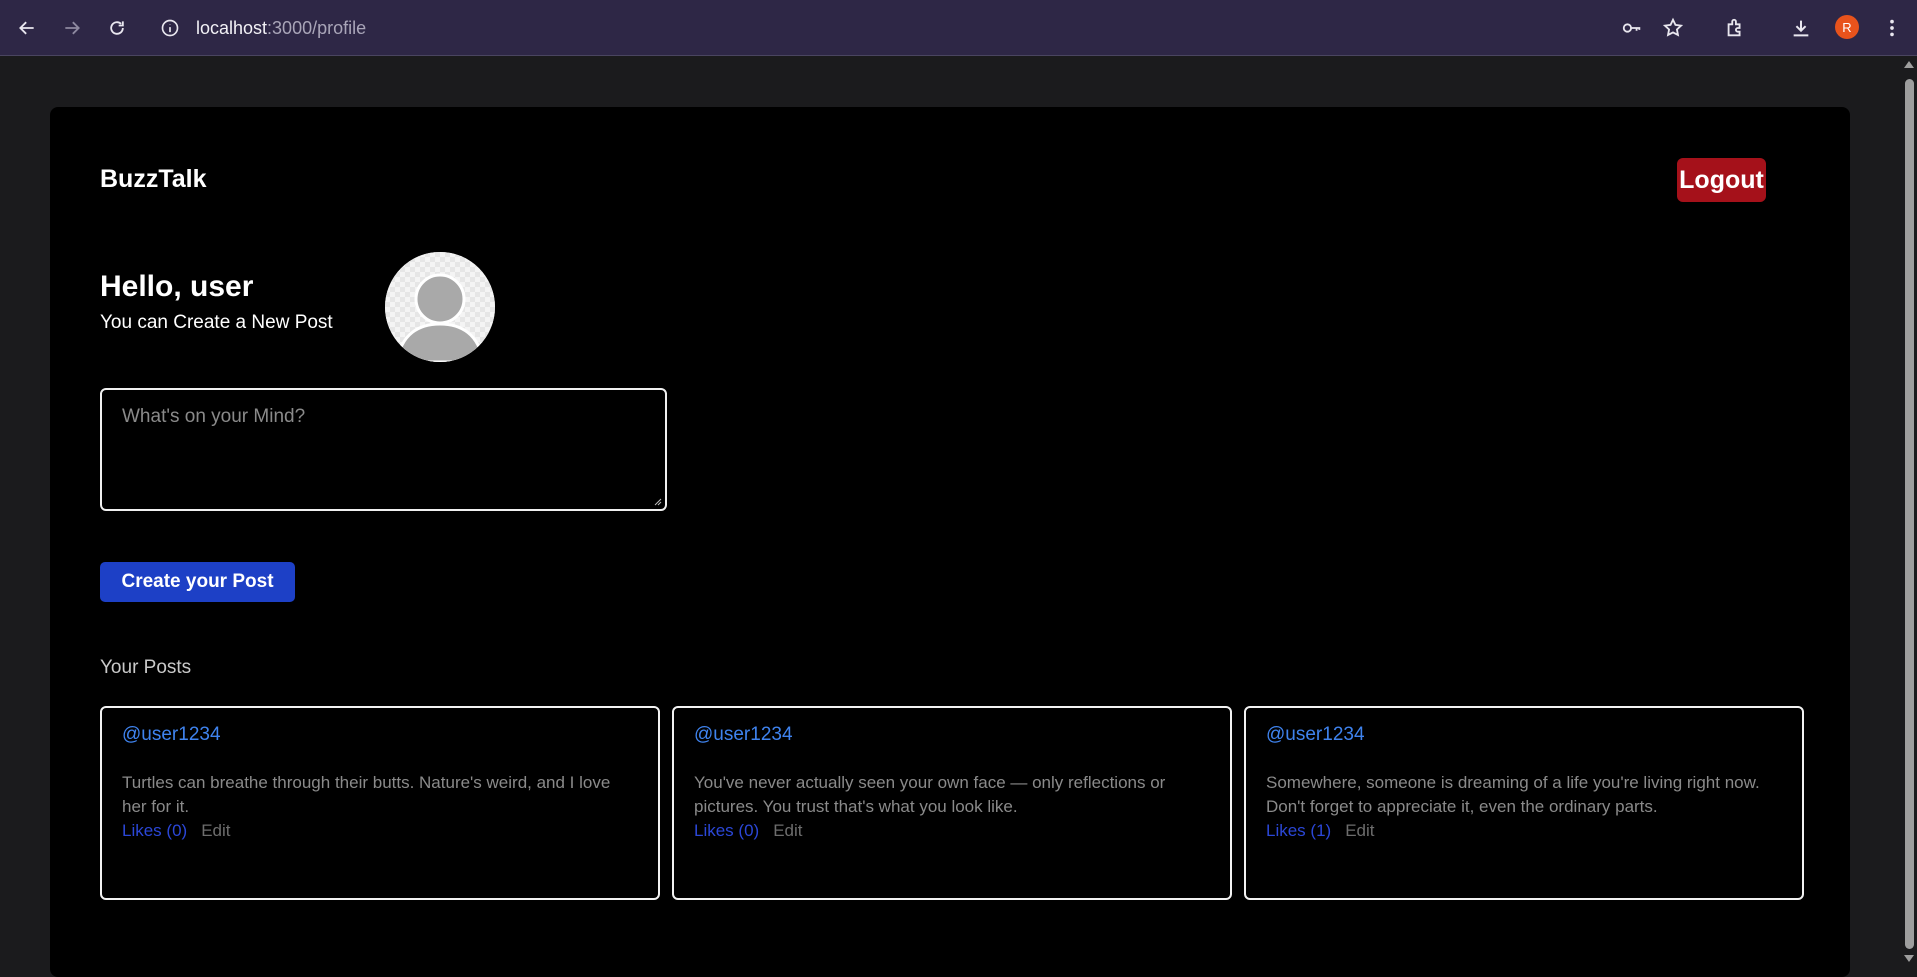  Describe the element at coordinates (658, 502) in the screenshot. I see `resize-handle-icon` at that location.